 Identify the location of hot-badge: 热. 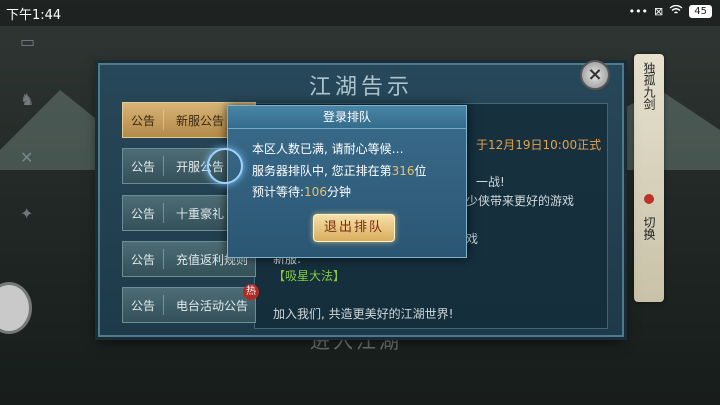
(251, 292).